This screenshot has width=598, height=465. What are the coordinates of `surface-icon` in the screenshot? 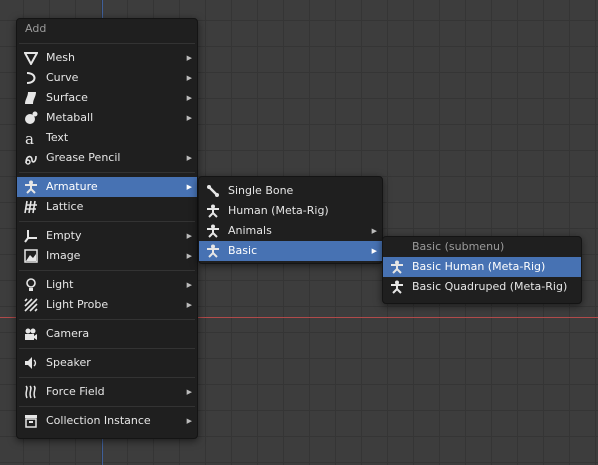 It's located at (31, 98).